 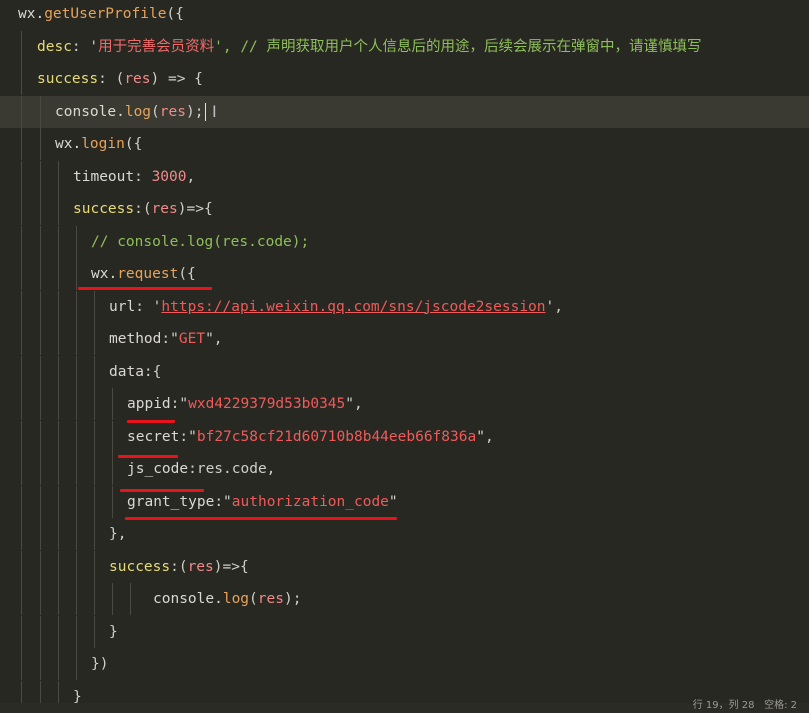 I want to click on code-token: )=>{, so click(x=231, y=566).